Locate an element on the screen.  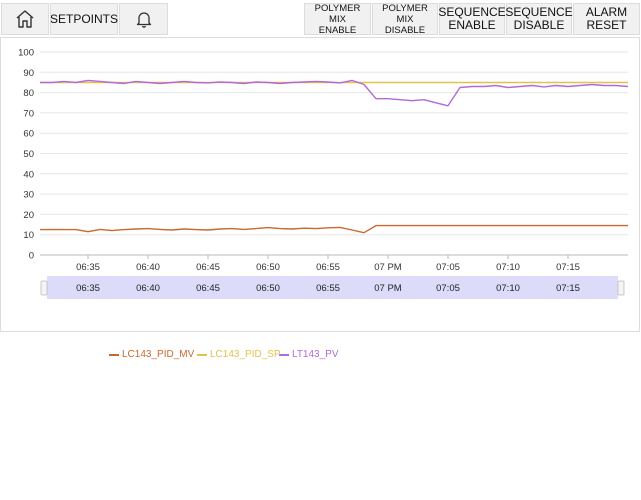
polymer-mix-disable-button: POLYMER MIX DISABLE is located at coordinates (405, 19).